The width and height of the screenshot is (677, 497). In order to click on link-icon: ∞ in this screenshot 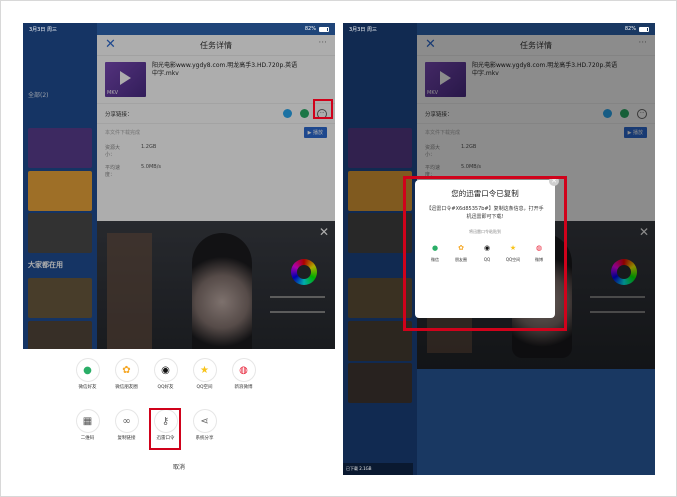, I will do `click(126, 421)`.